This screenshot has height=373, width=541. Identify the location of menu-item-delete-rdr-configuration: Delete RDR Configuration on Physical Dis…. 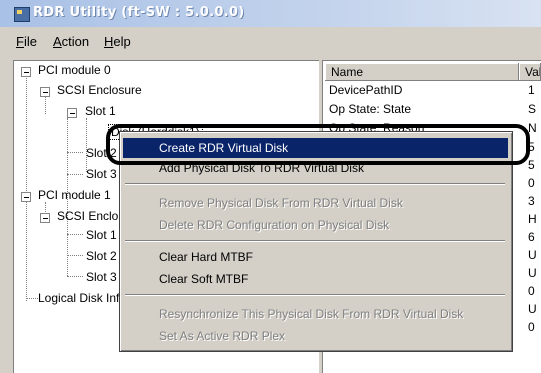
(315, 225).